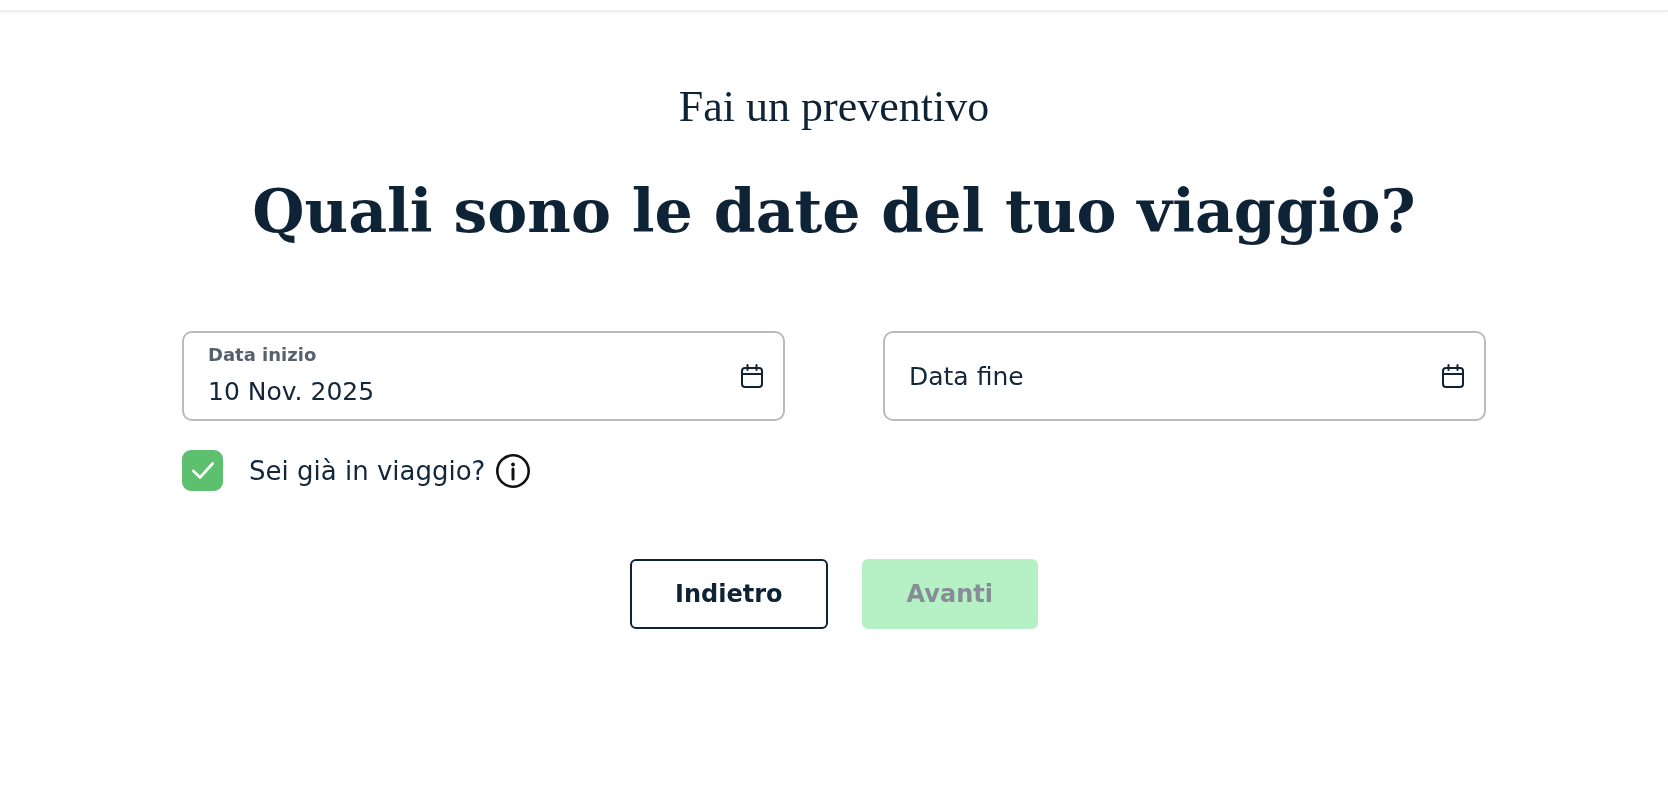  Describe the element at coordinates (262, 355) in the screenshot. I see `date-field-label: Data inizio` at that location.